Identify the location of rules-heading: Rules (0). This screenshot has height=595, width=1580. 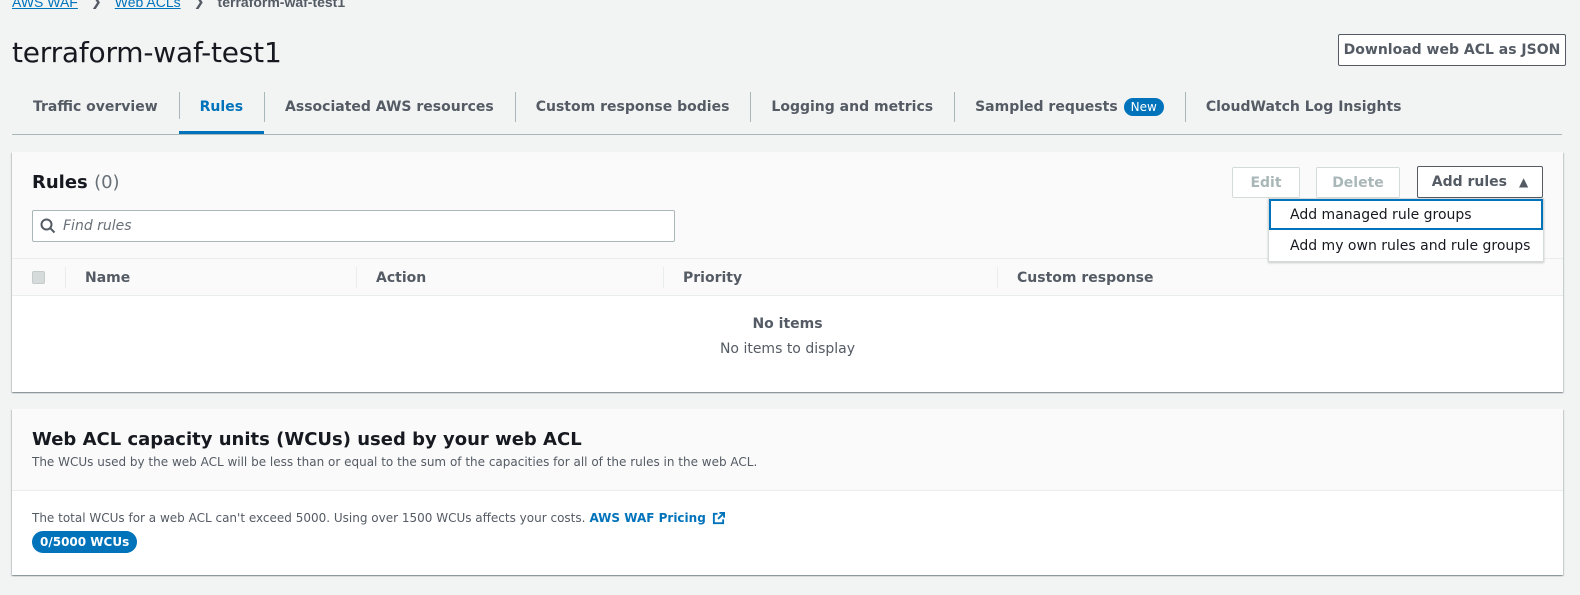
(76, 182).